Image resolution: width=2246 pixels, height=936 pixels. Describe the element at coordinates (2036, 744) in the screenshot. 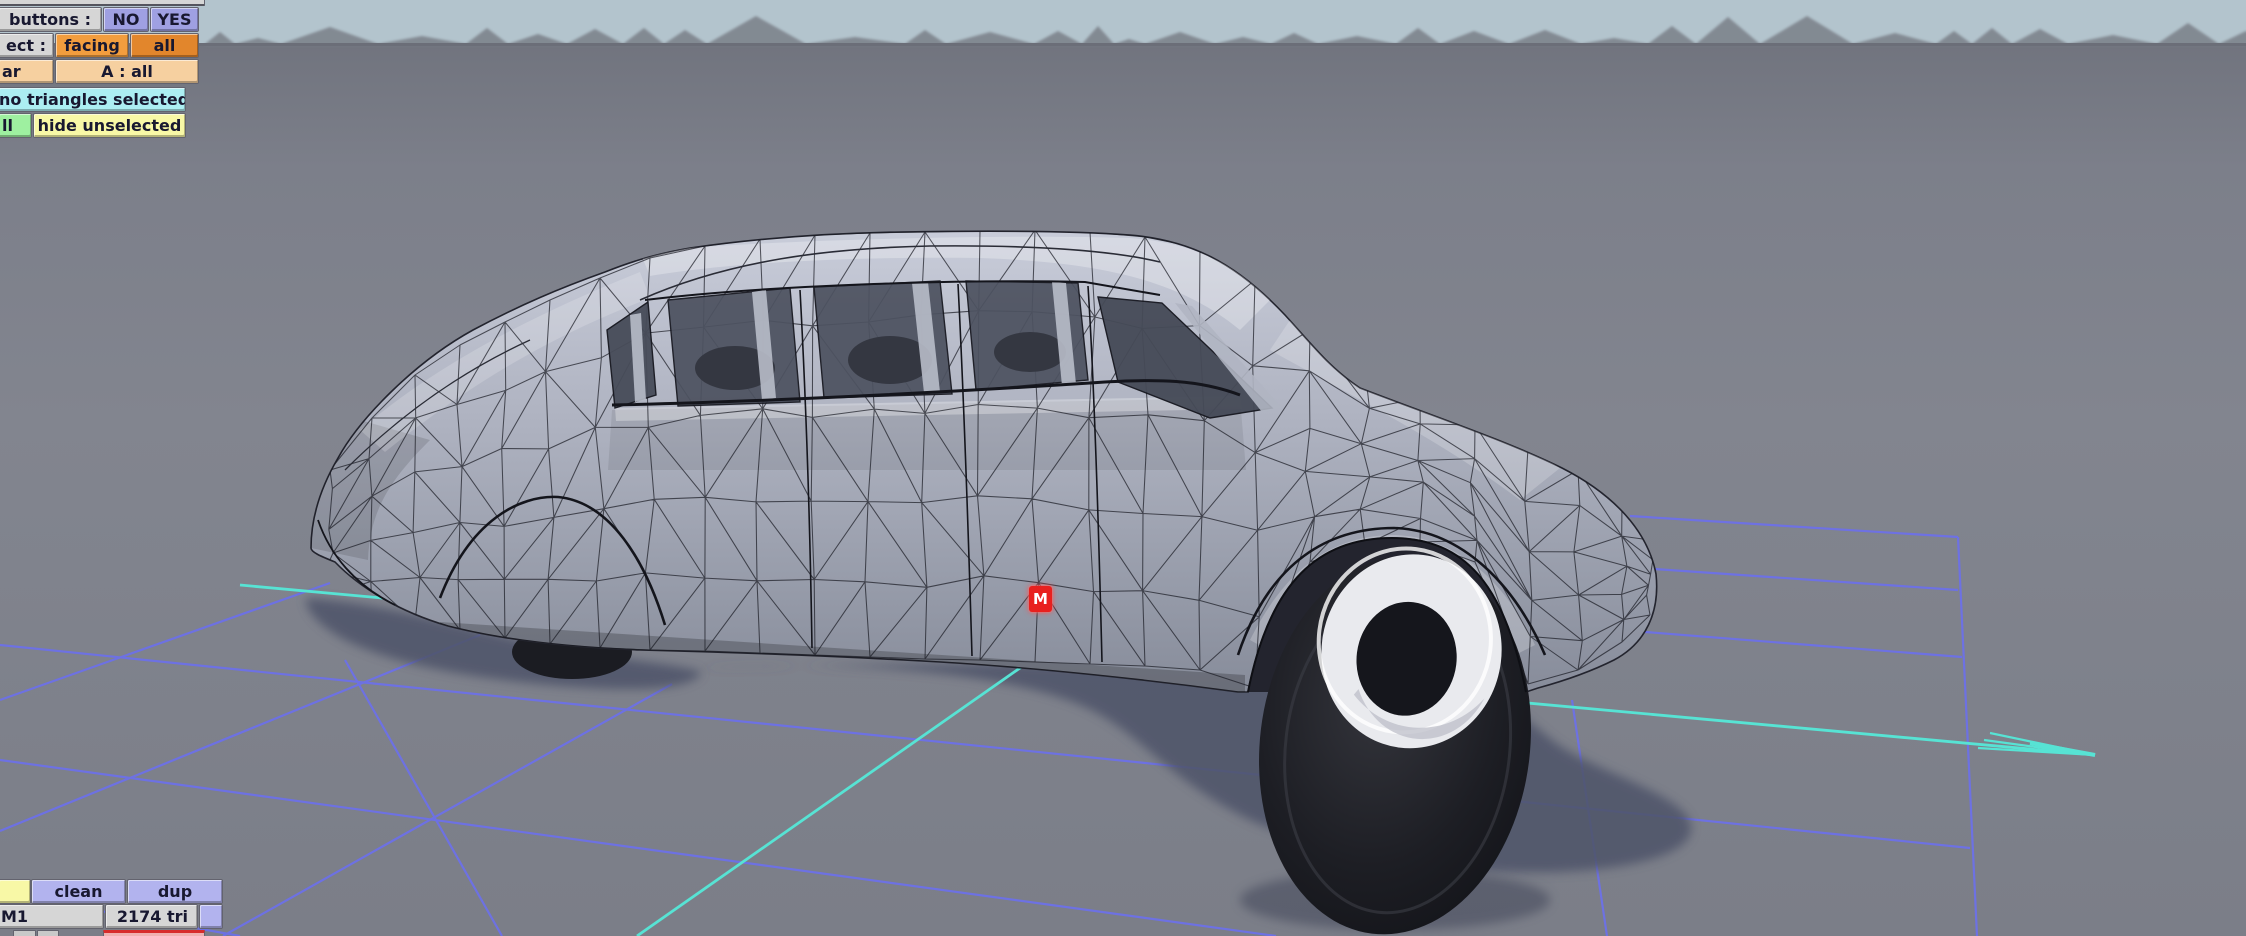

I see `axis-arrowhead` at that location.